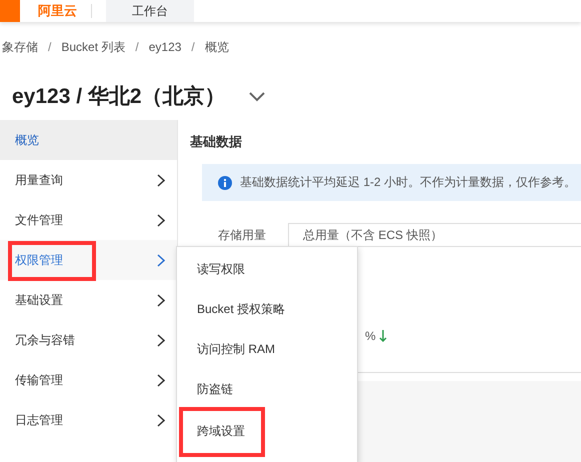  What do you see at coordinates (88, 140) in the screenshot?
I see `sidebar-item: 概览` at bounding box center [88, 140].